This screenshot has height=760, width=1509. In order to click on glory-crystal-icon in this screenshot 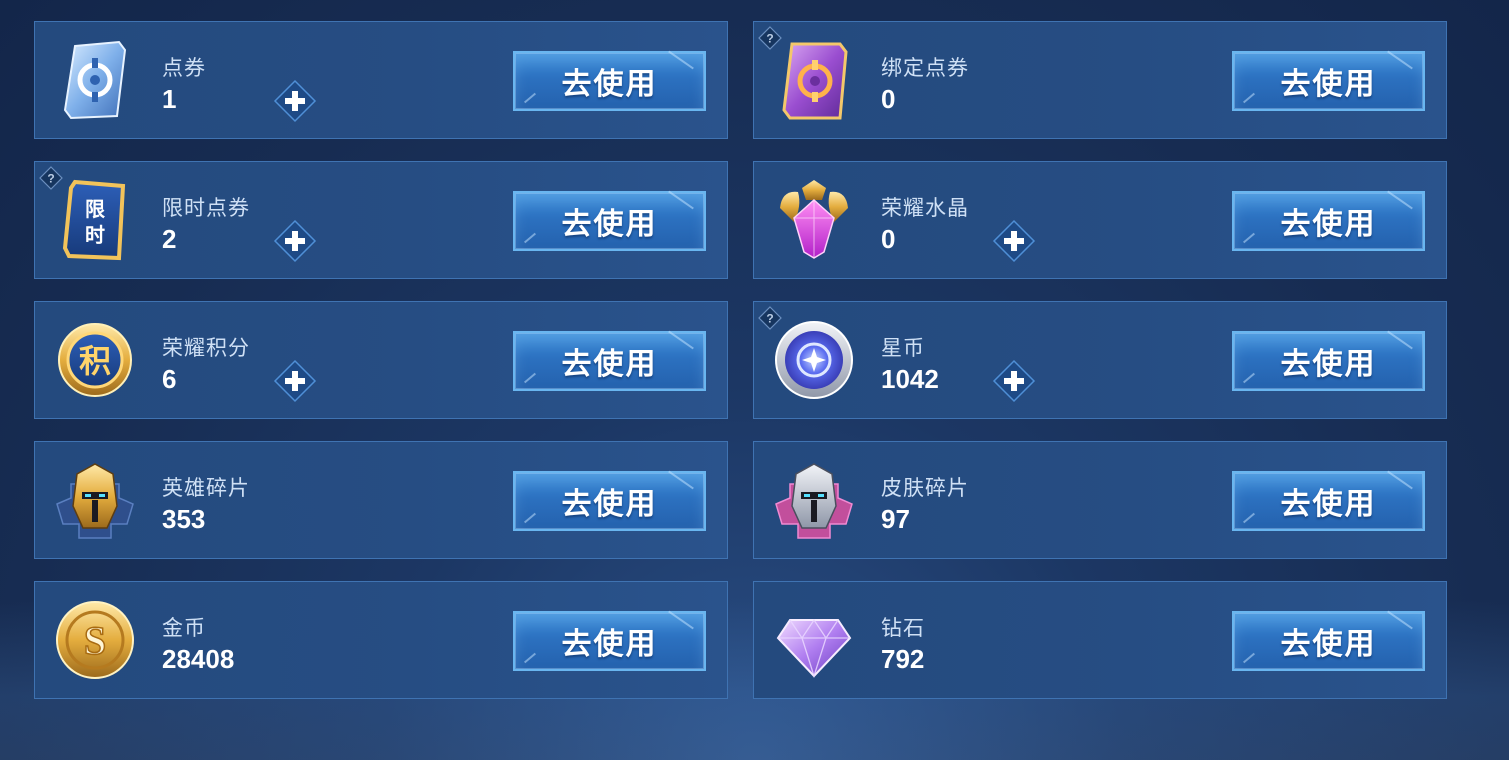, I will do `click(814, 220)`.